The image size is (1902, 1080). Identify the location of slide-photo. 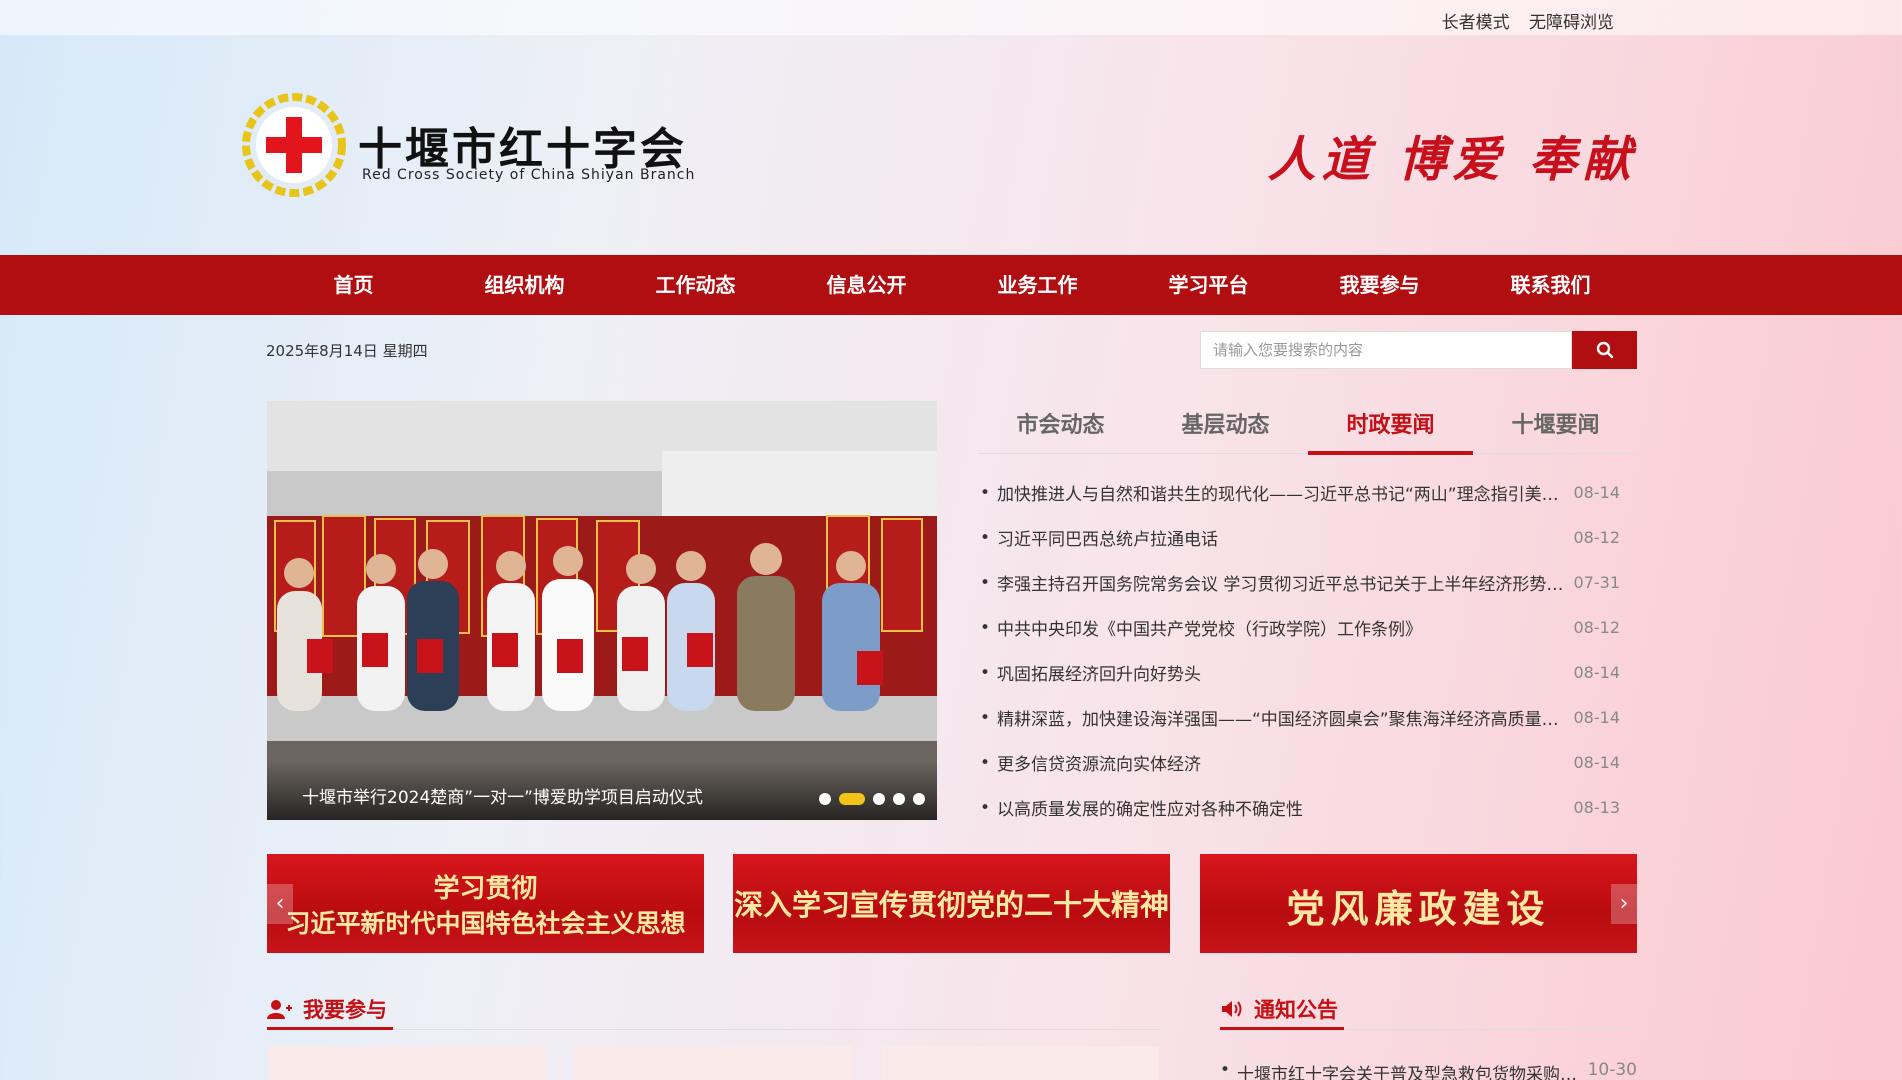
(602, 610).